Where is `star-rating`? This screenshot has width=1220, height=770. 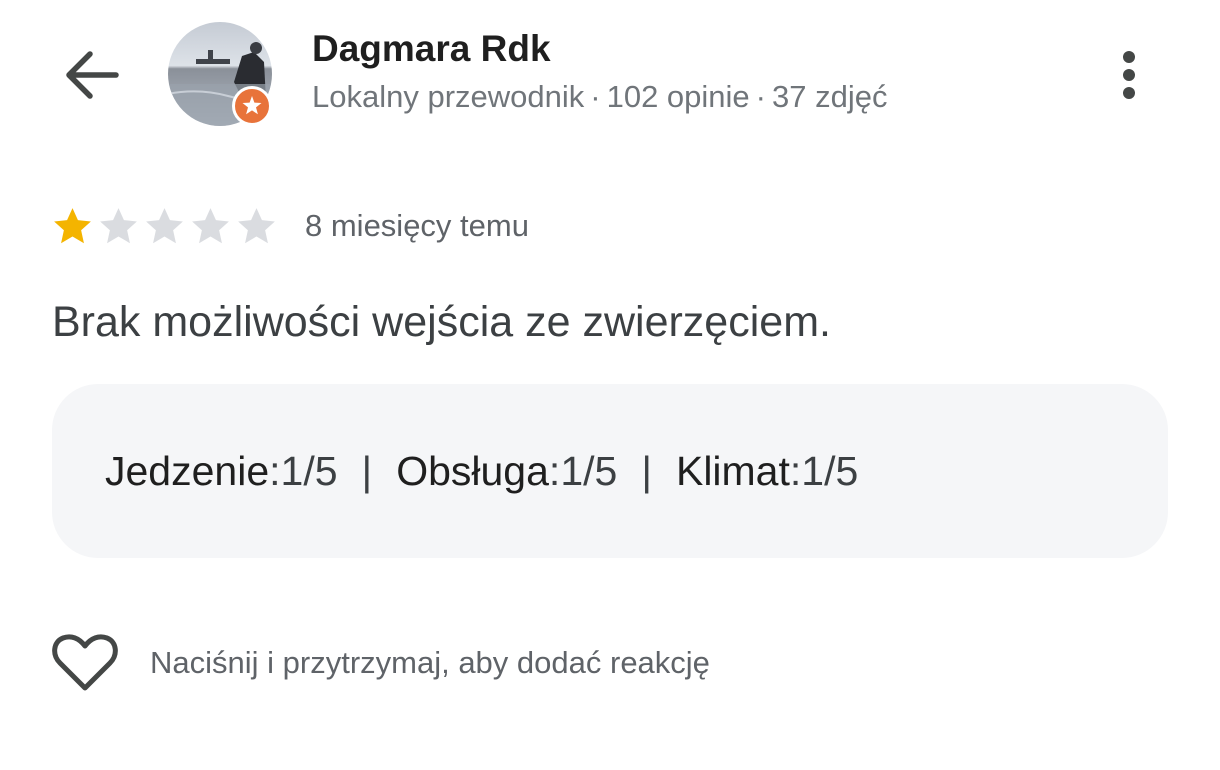
star-rating is located at coordinates (164, 226).